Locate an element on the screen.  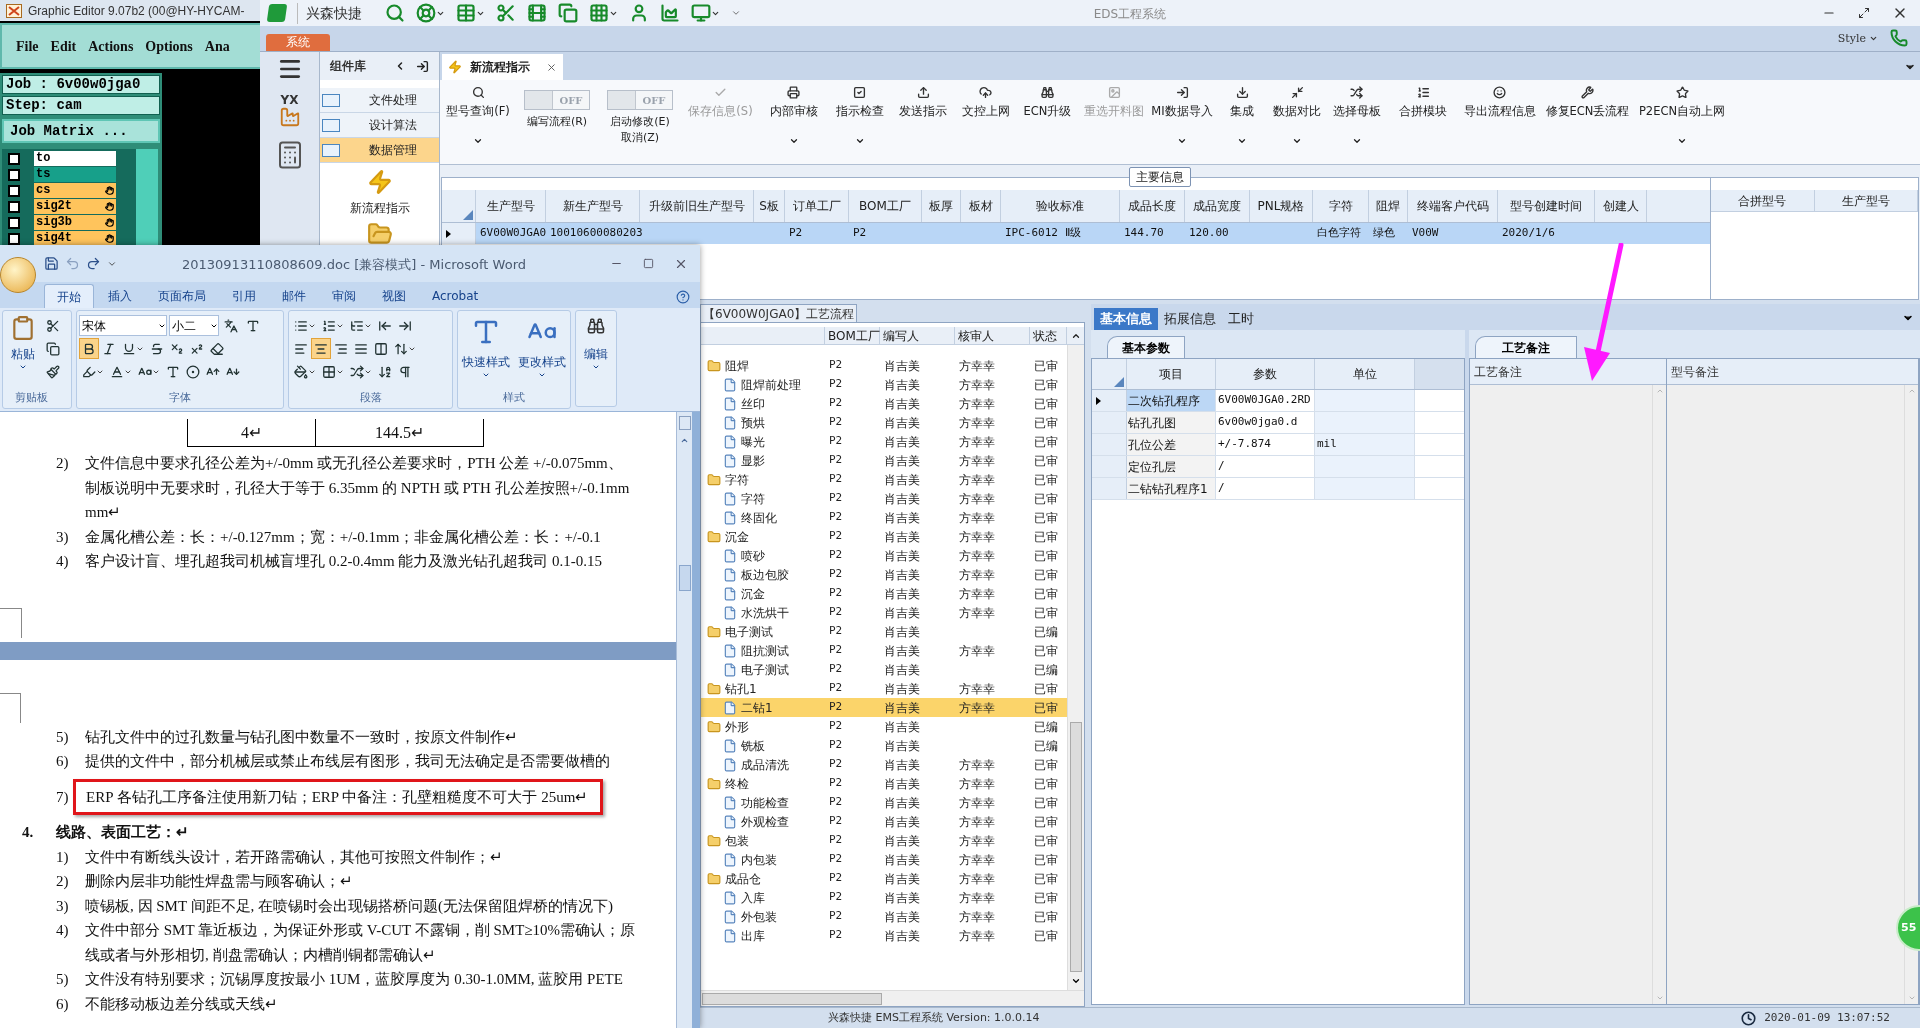
ribbon-button: P2ECN自动上网 is located at coordinates (1682, 122).